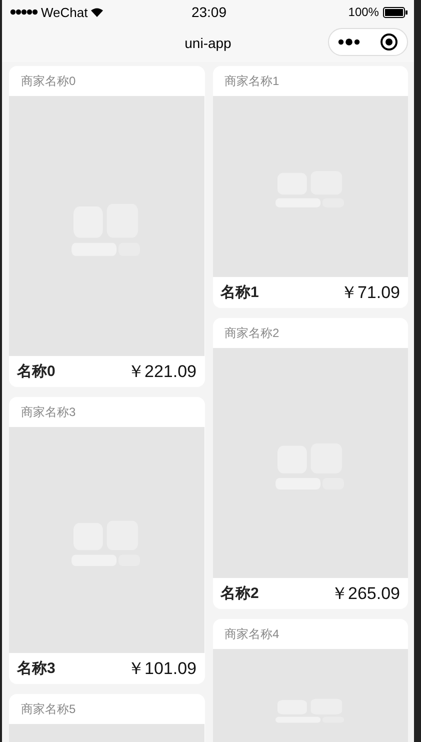  I want to click on product-price: ￥221.09, so click(162, 372).